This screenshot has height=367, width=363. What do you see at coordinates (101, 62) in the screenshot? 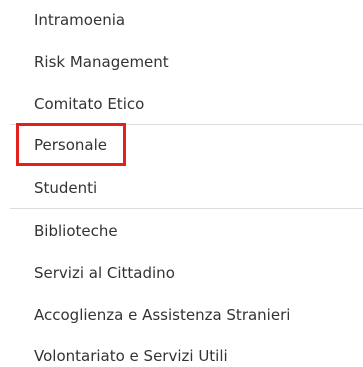
I see `menu-item-risk-management: Risk Management` at bounding box center [101, 62].